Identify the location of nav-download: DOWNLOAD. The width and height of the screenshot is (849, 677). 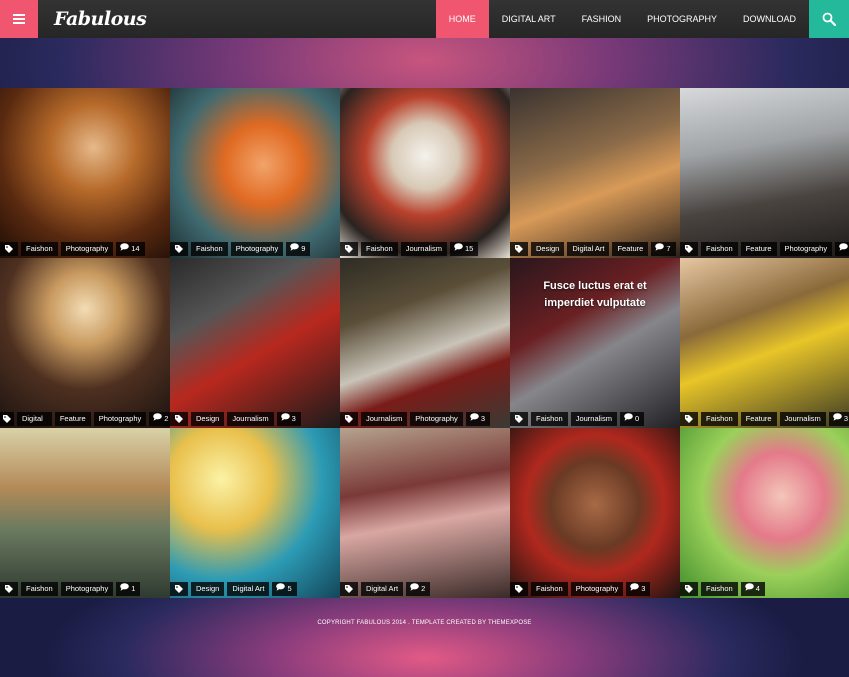
(769, 19).